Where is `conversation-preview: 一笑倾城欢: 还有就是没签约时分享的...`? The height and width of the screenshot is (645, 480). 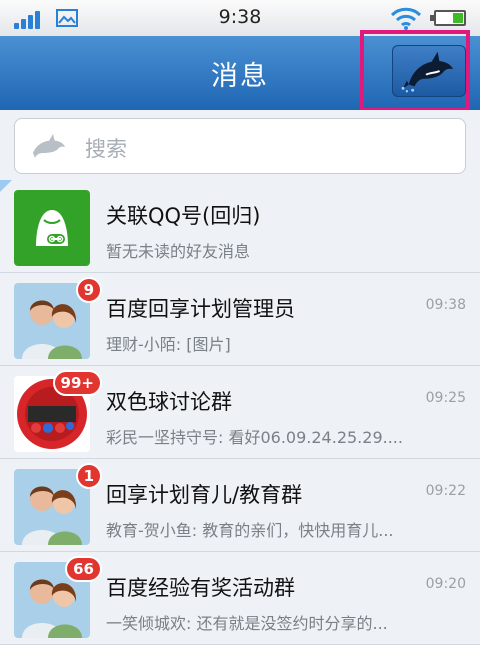 conversation-preview: 一笑倾城欢: 还有就是没签约时分享的... is located at coordinates (247, 623).